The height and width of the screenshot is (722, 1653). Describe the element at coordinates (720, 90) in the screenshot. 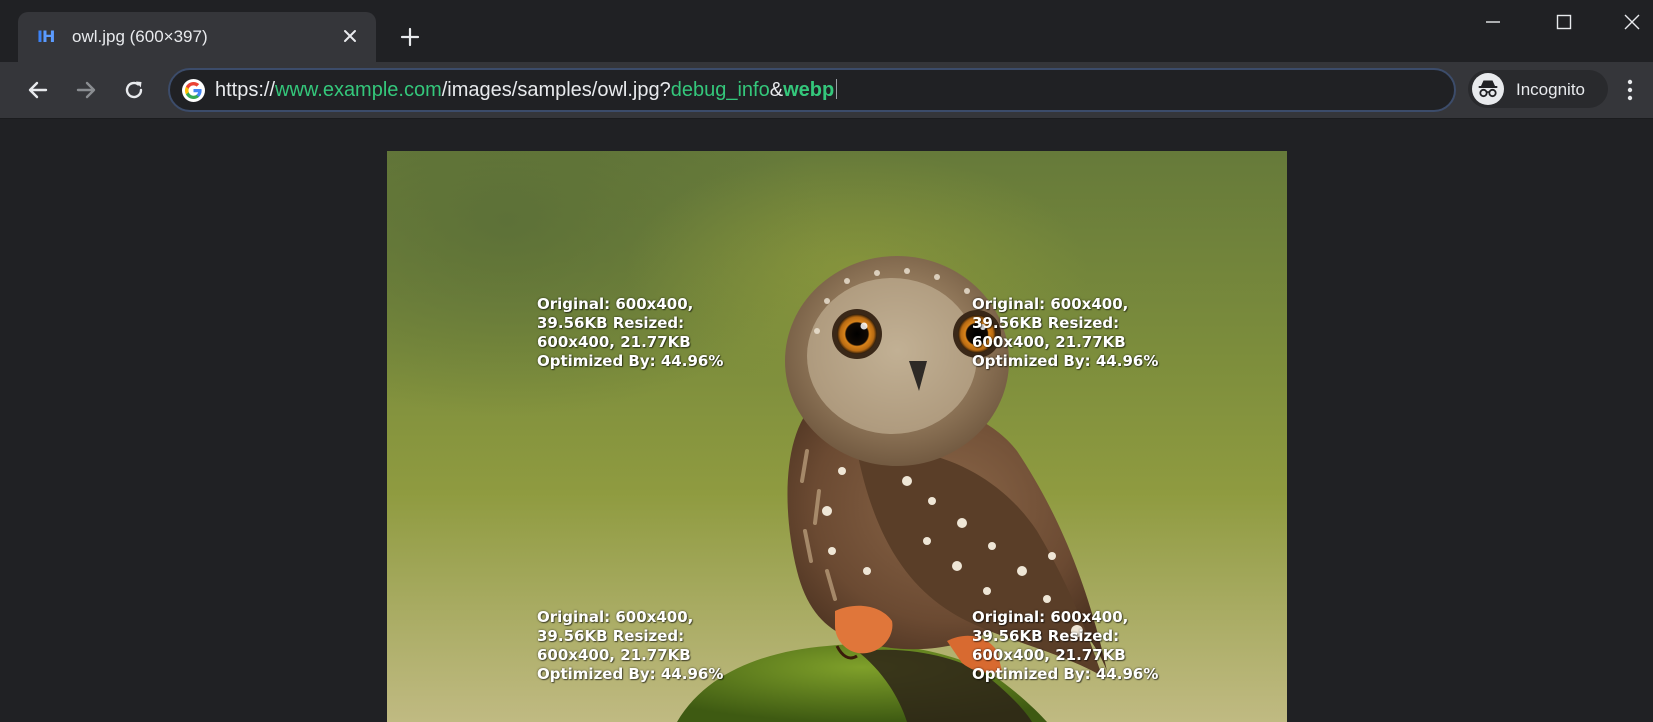

I see `url-param-debug-info: debug_info` at that location.